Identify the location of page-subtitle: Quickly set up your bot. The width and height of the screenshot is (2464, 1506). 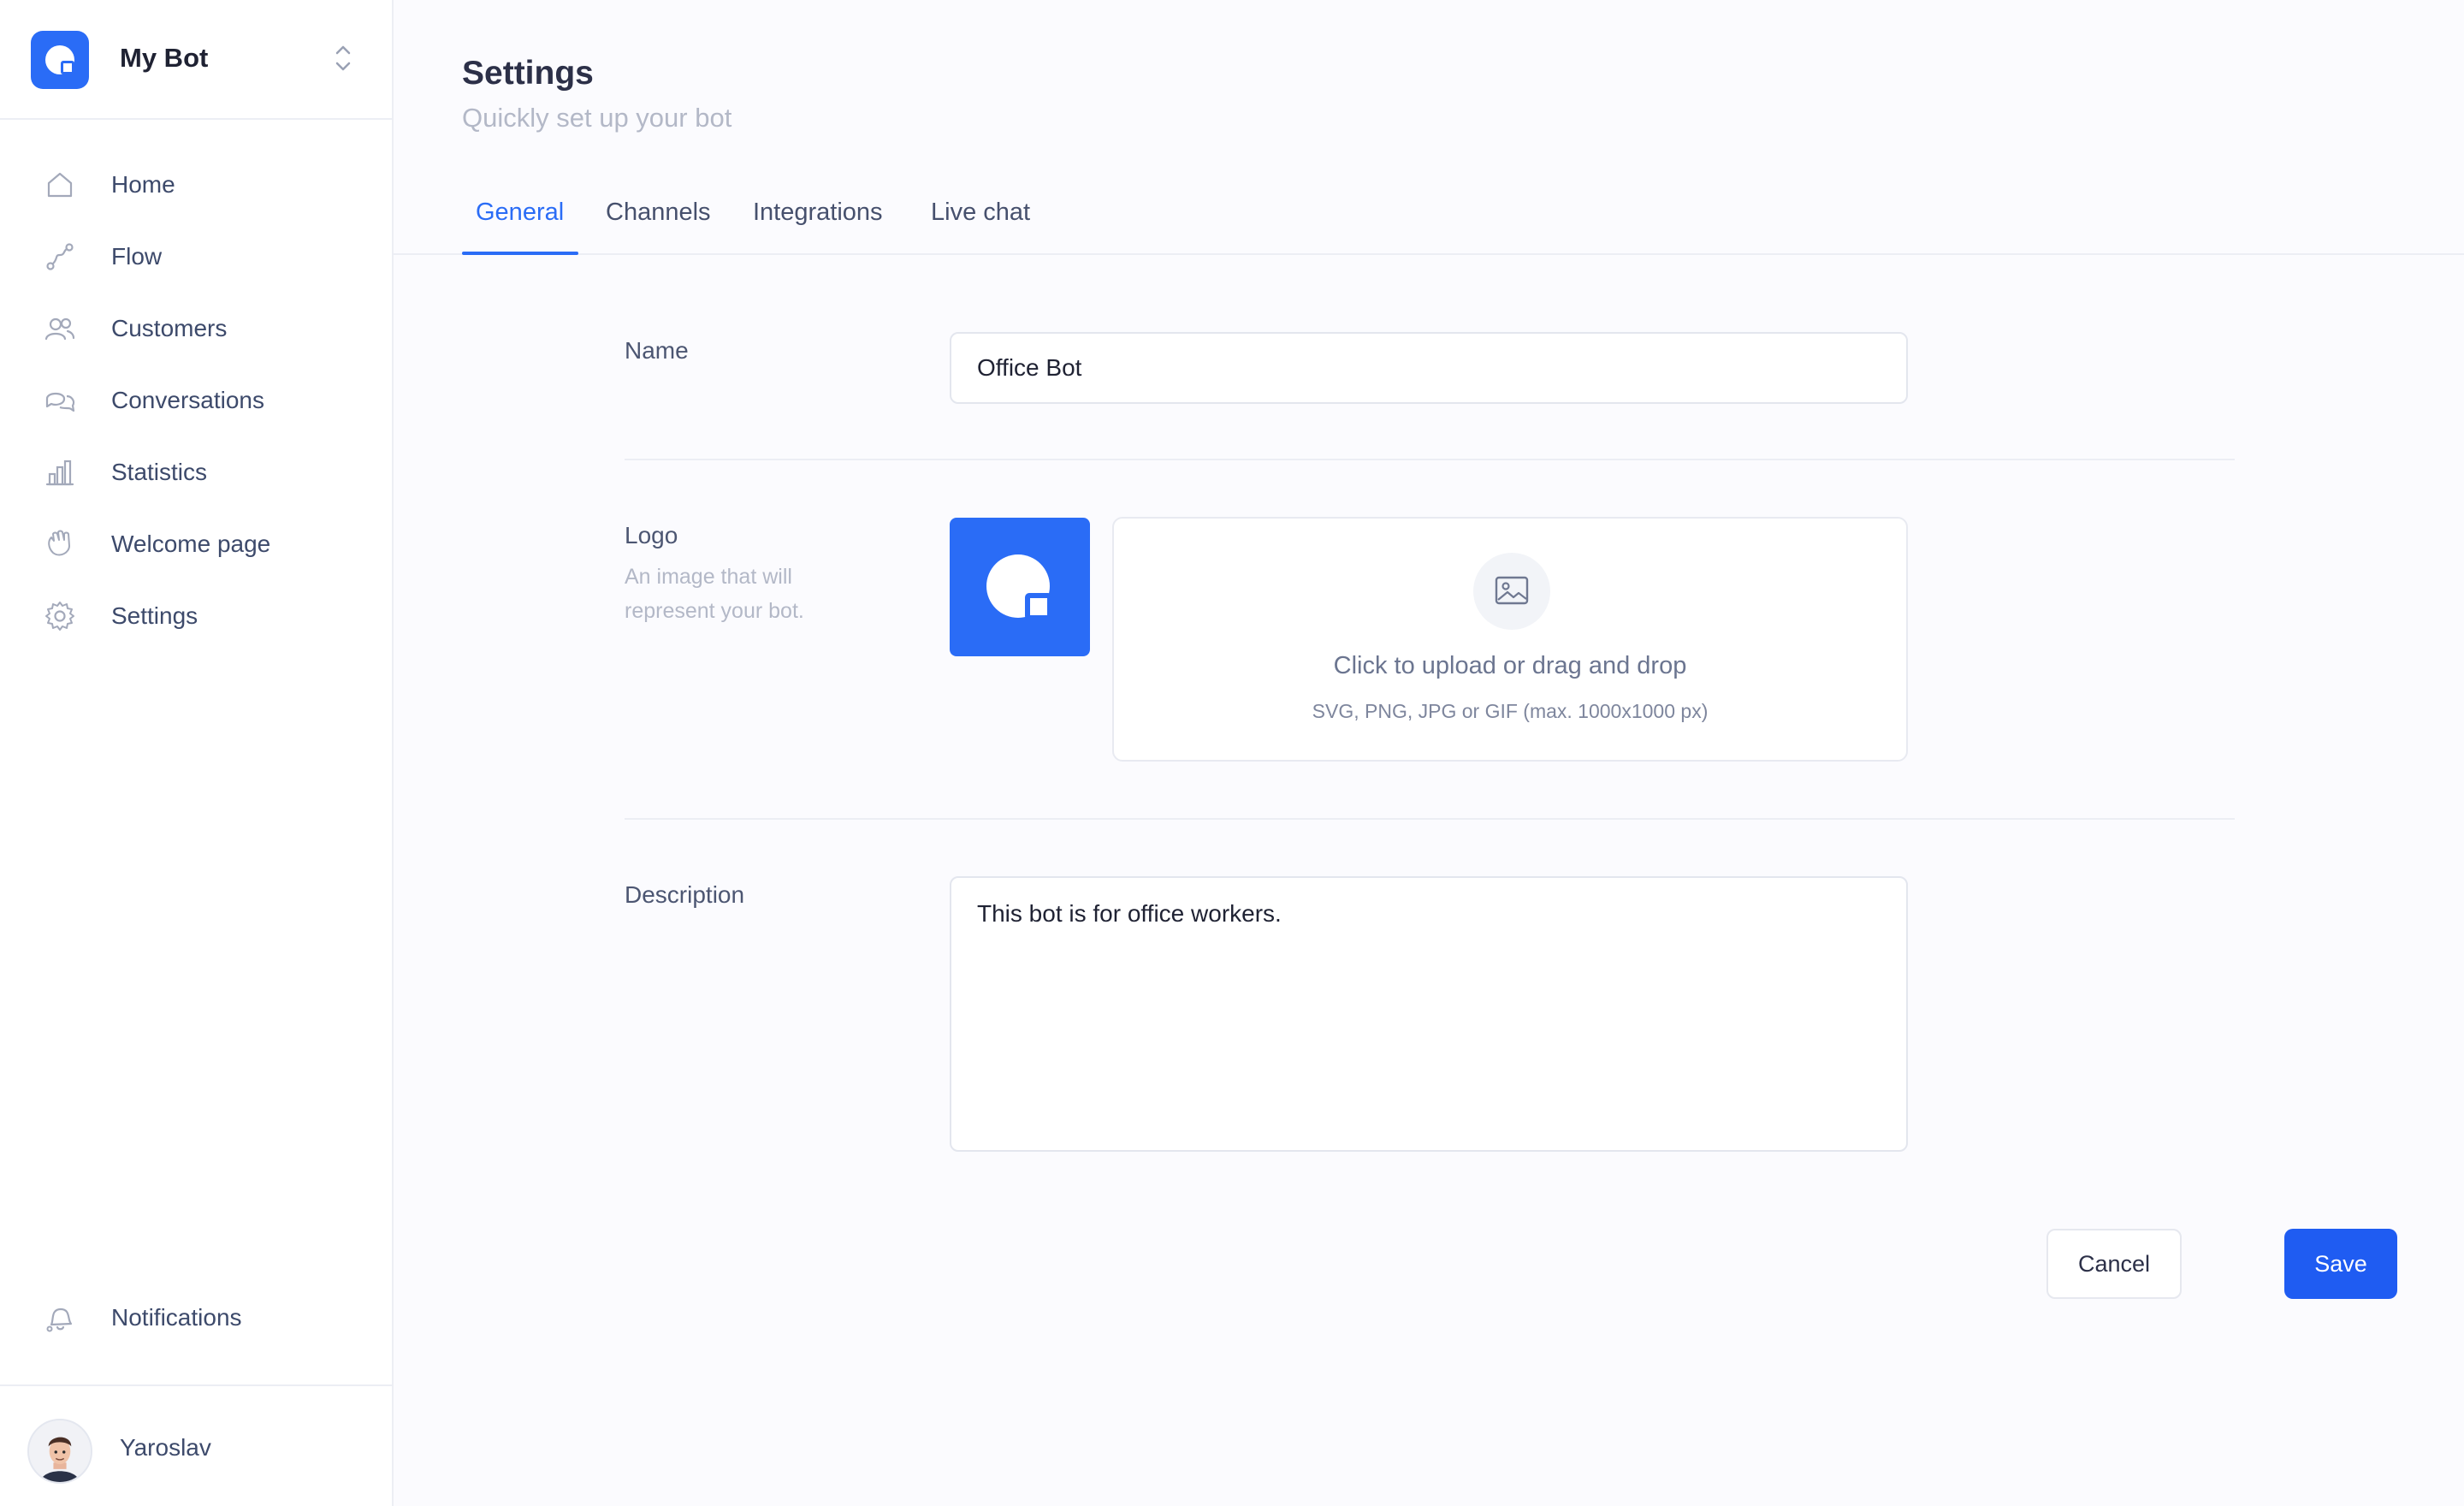
(597, 118).